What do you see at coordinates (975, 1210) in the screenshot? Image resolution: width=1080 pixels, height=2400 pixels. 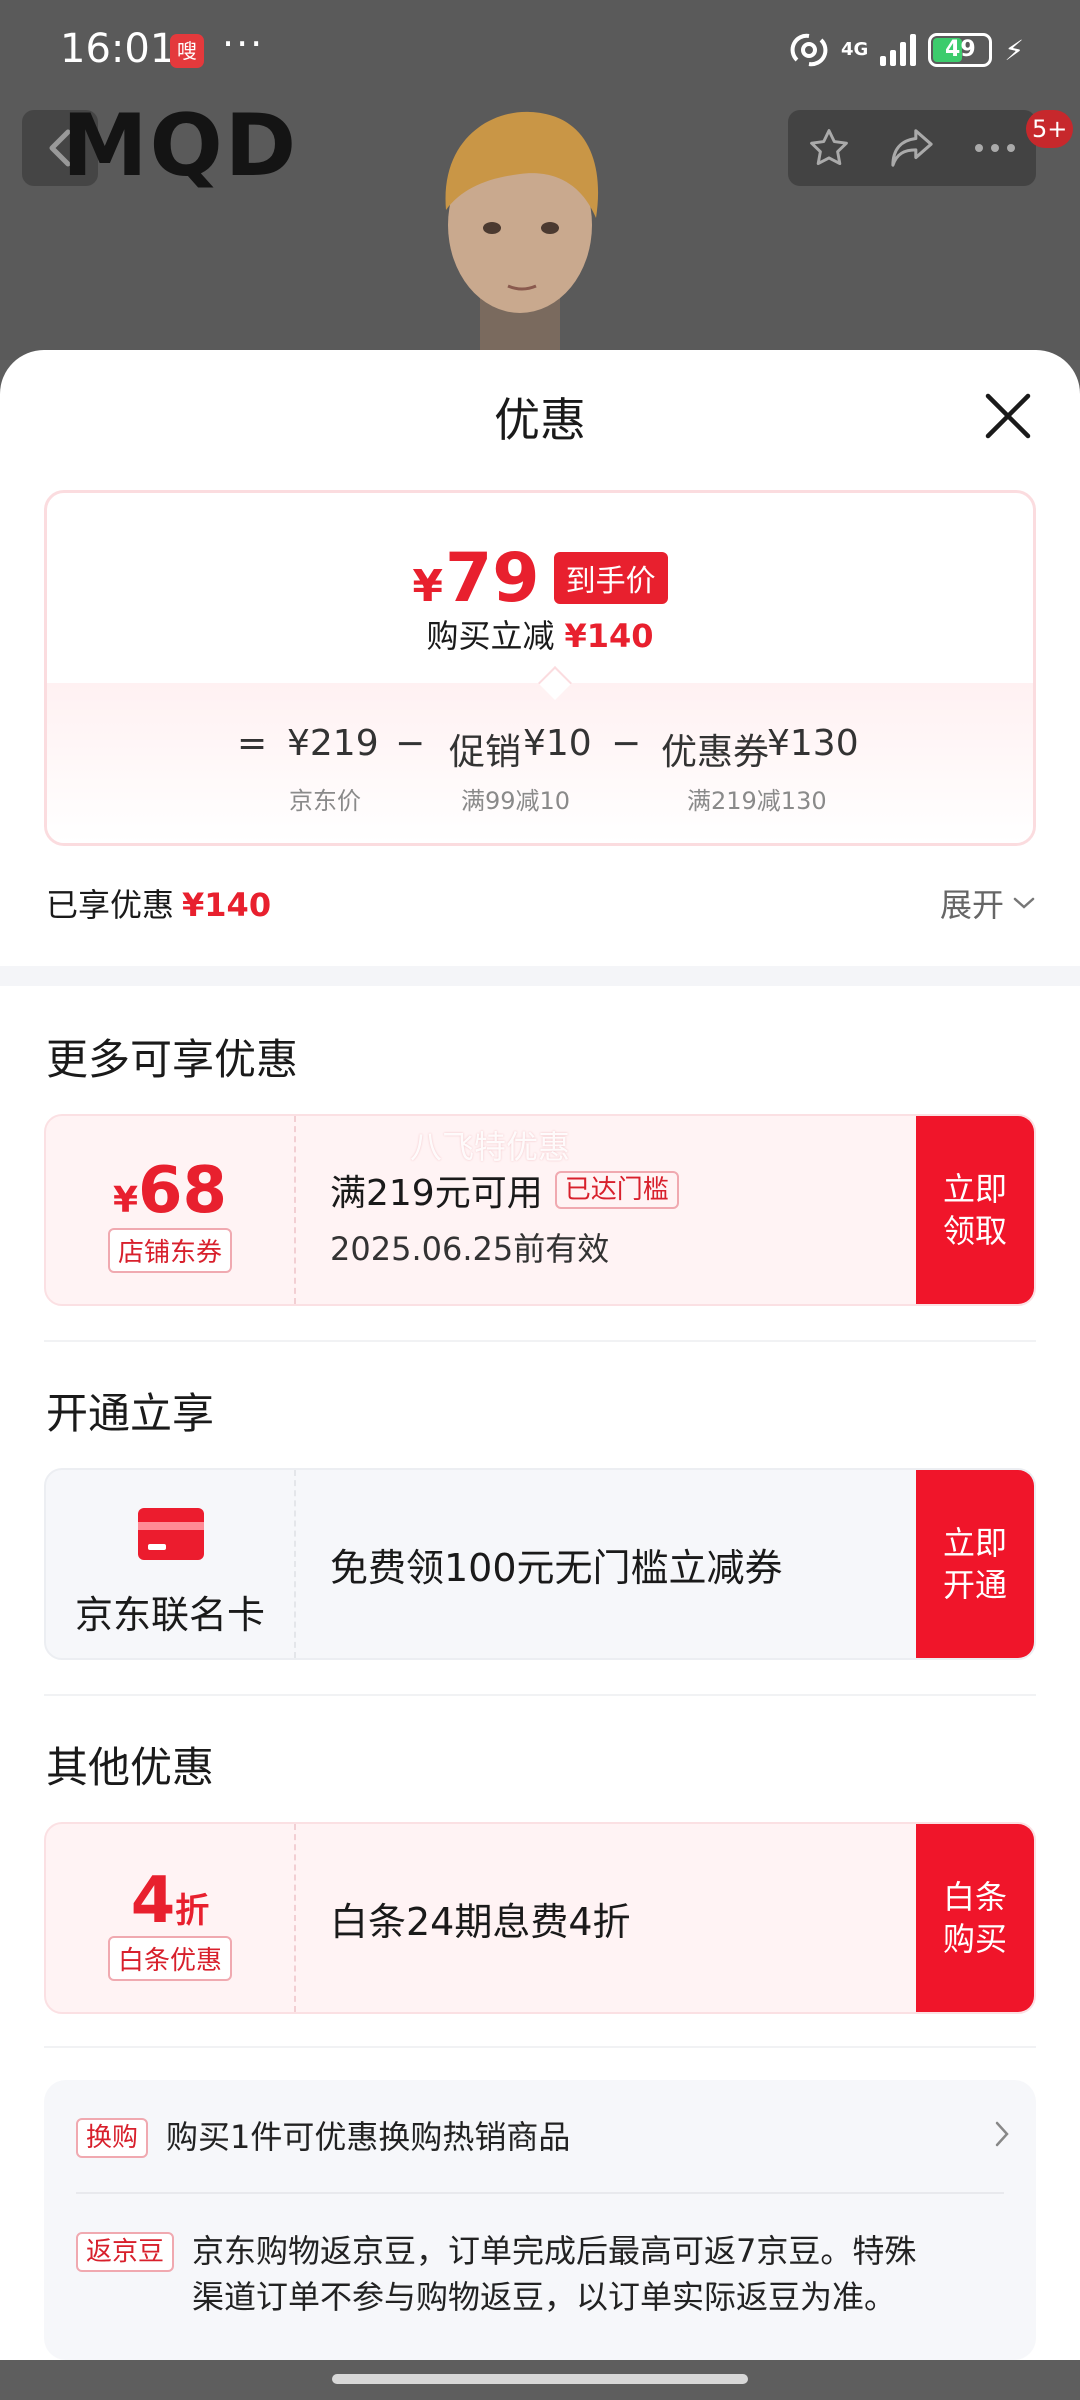 I see `claim-coupon-button: 立即 领取` at bounding box center [975, 1210].